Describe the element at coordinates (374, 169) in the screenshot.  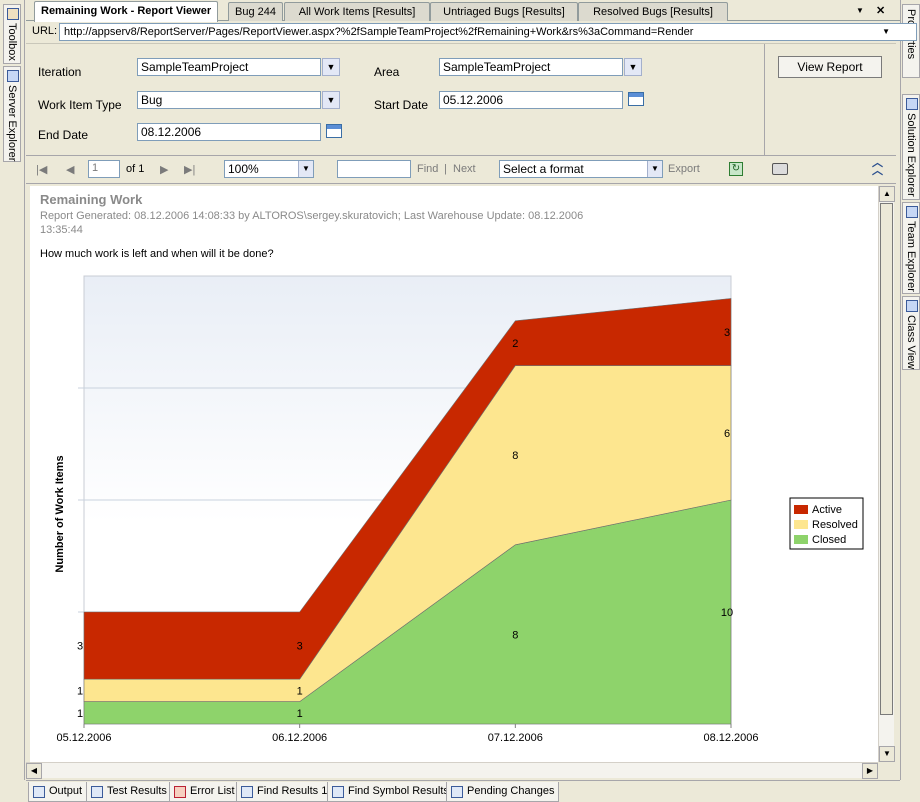
I see `find-input` at that location.